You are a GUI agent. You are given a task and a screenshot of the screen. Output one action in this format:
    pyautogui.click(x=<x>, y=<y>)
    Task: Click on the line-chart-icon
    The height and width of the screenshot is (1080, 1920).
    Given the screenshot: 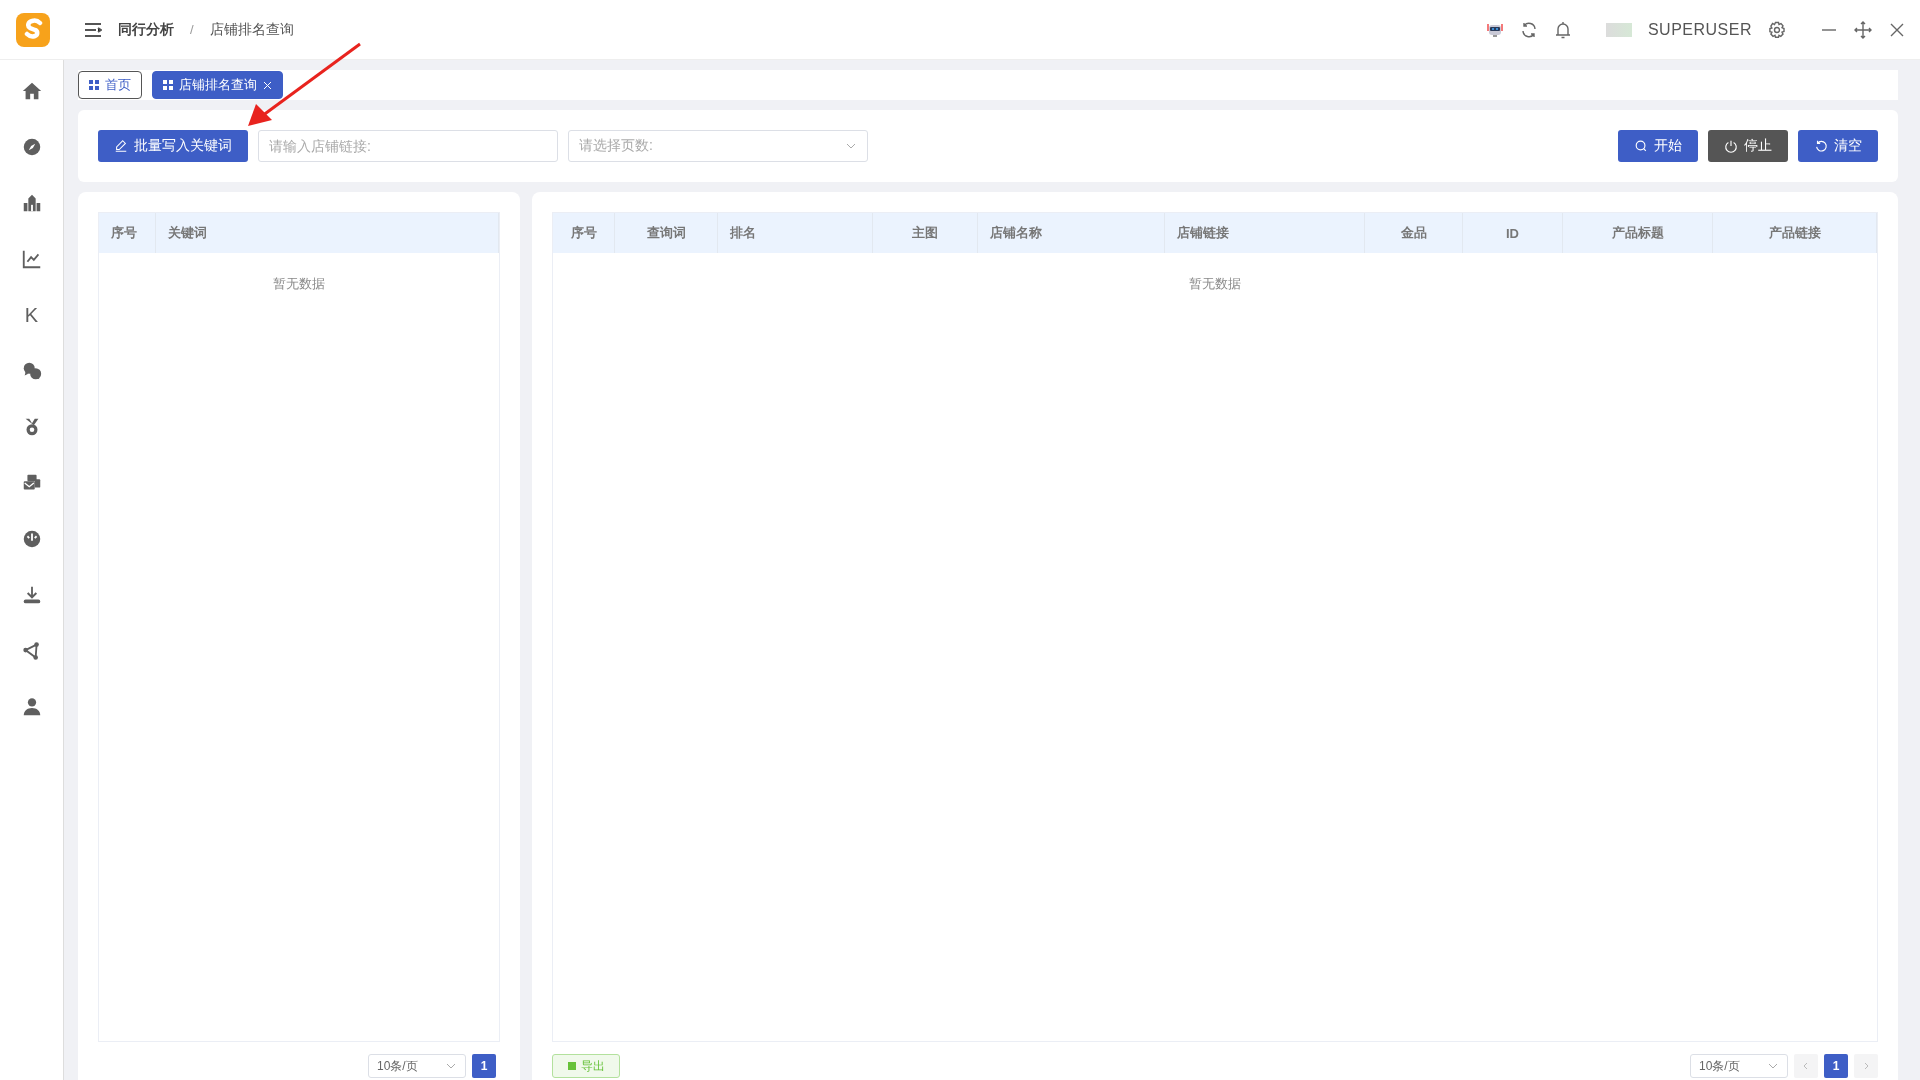 What is the action you would take?
    pyautogui.click(x=31, y=259)
    